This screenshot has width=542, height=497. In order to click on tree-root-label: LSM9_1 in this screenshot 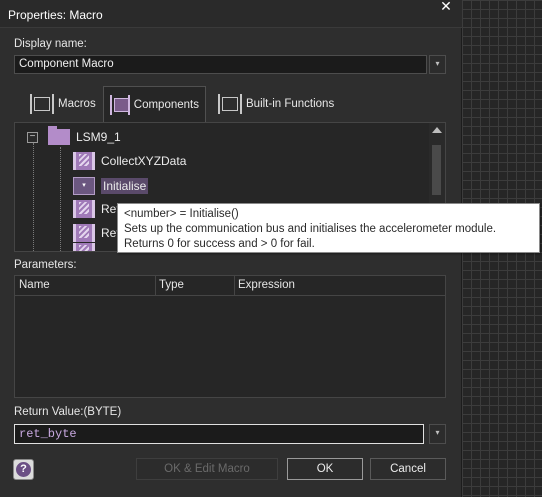, I will do `click(98, 137)`.